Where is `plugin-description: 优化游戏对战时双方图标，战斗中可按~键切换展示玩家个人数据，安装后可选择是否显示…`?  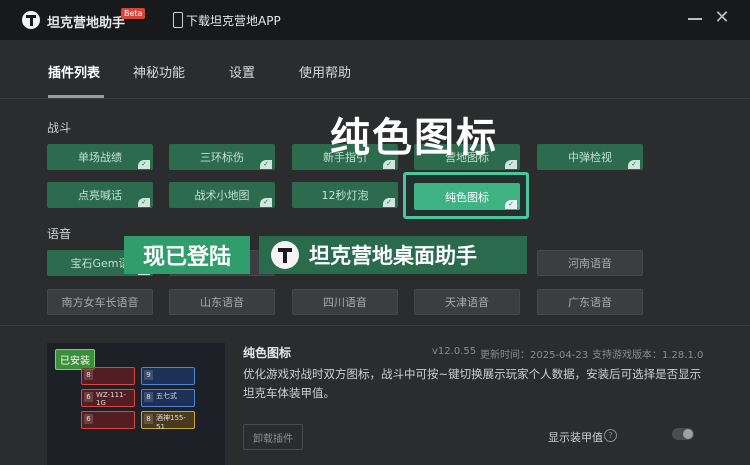 plugin-description: 优化游戏对战时双方图标，战斗中可按~键切换展示玩家个人数据，安装后可选择是否显示… is located at coordinates (472, 383).